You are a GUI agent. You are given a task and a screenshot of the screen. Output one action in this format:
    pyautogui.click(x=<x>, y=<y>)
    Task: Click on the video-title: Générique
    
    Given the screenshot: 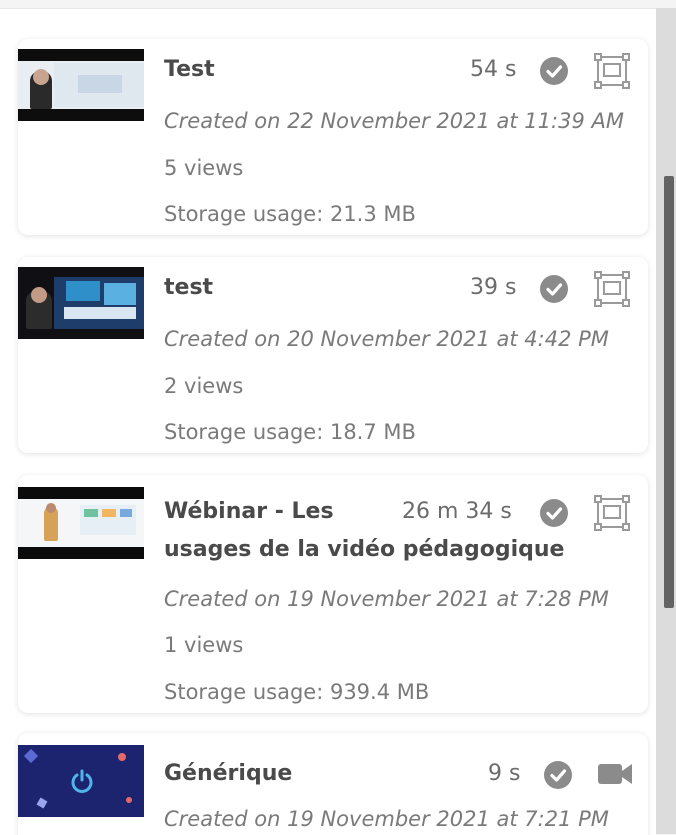 What is the action you would take?
    pyautogui.click(x=228, y=774)
    